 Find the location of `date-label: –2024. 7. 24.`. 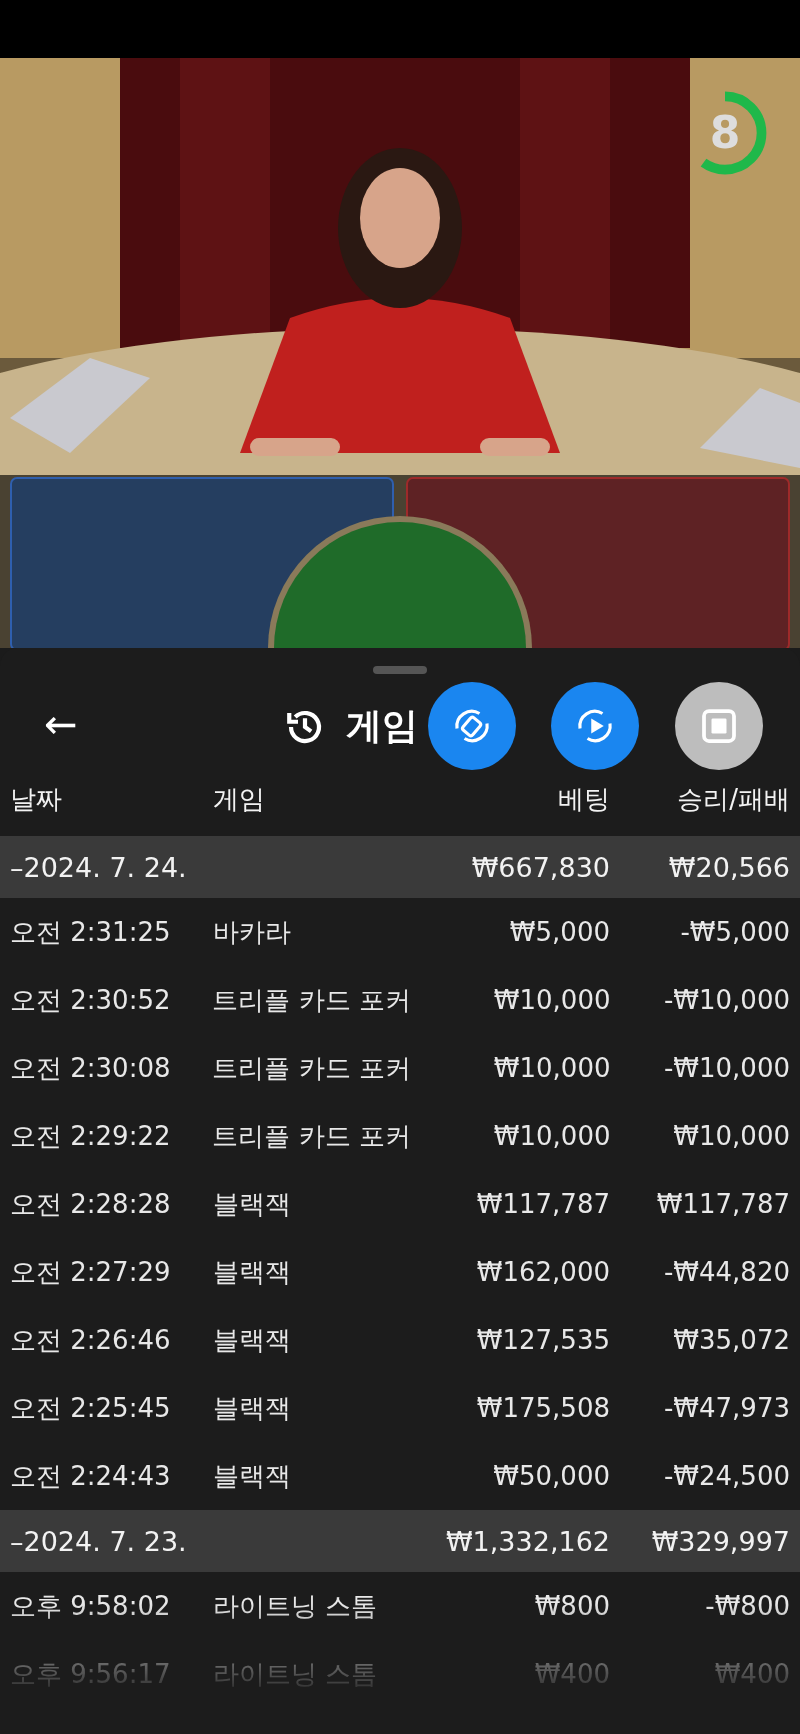

date-label: –2024. 7. 24. is located at coordinates (99, 867).